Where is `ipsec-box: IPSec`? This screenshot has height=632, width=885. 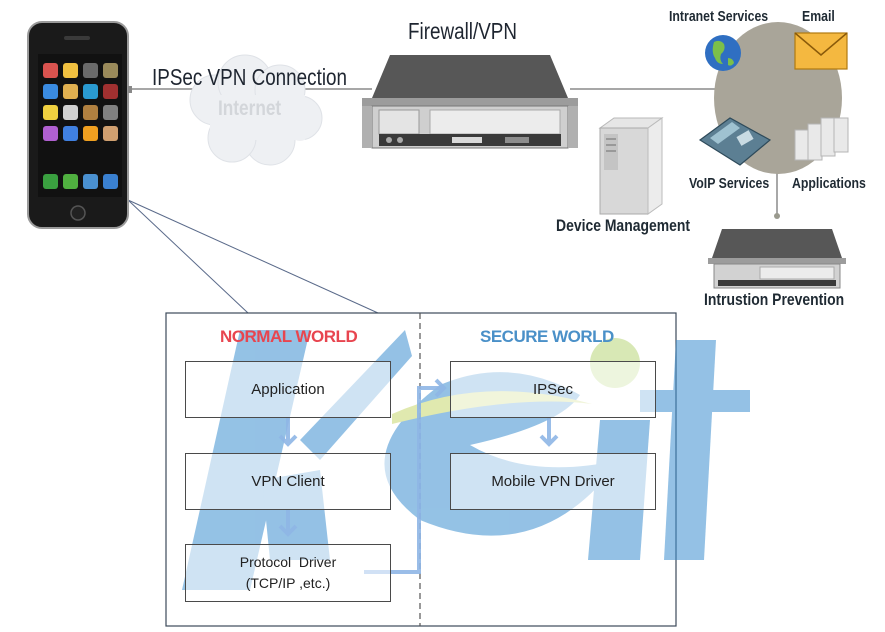 ipsec-box: IPSec is located at coordinates (553, 389).